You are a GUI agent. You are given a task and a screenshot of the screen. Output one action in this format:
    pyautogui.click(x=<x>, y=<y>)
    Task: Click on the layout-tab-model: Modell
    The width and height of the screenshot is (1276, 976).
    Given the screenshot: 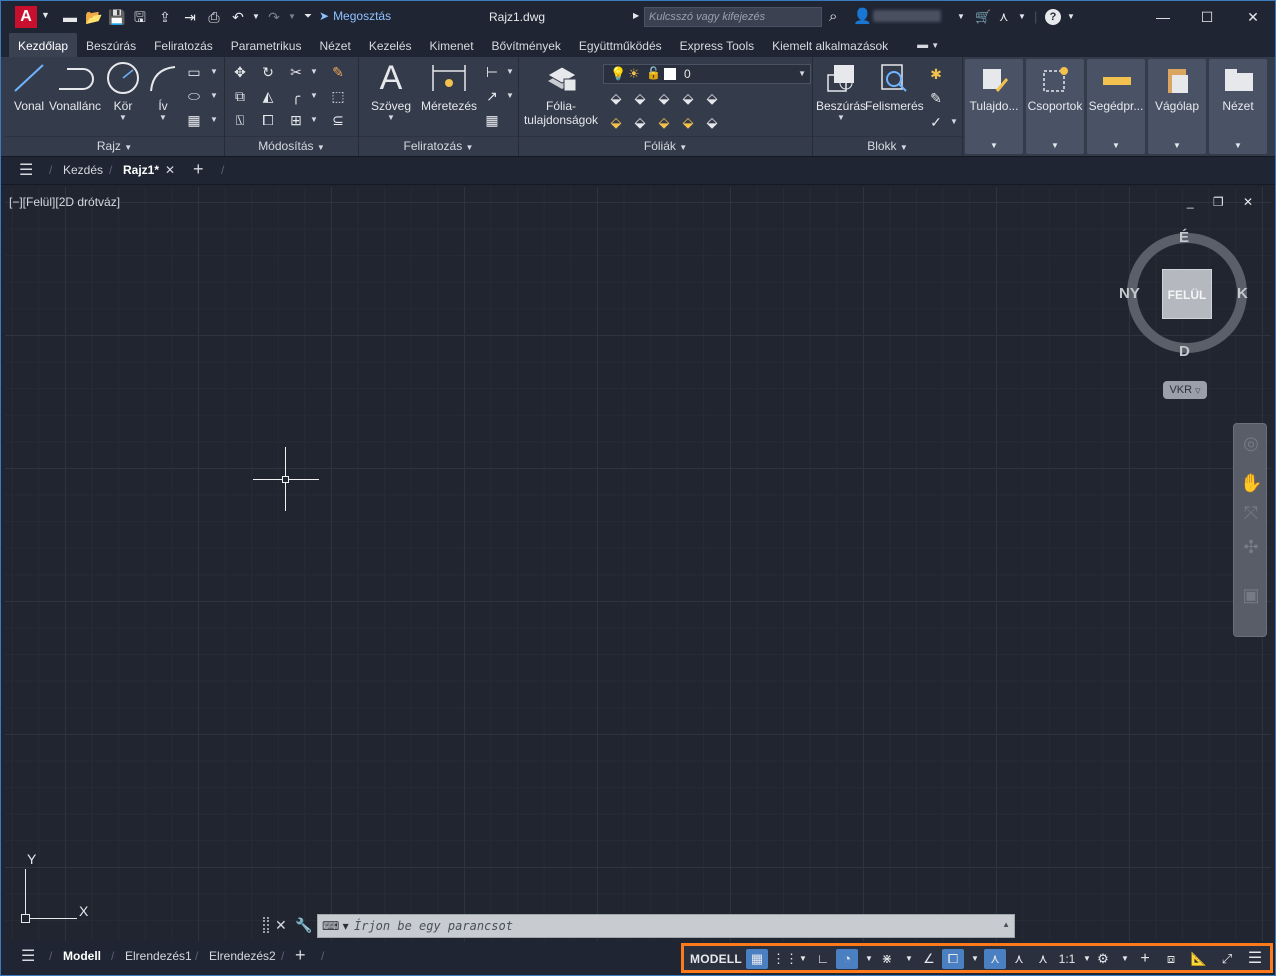 What is the action you would take?
    pyautogui.click(x=82, y=956)
    